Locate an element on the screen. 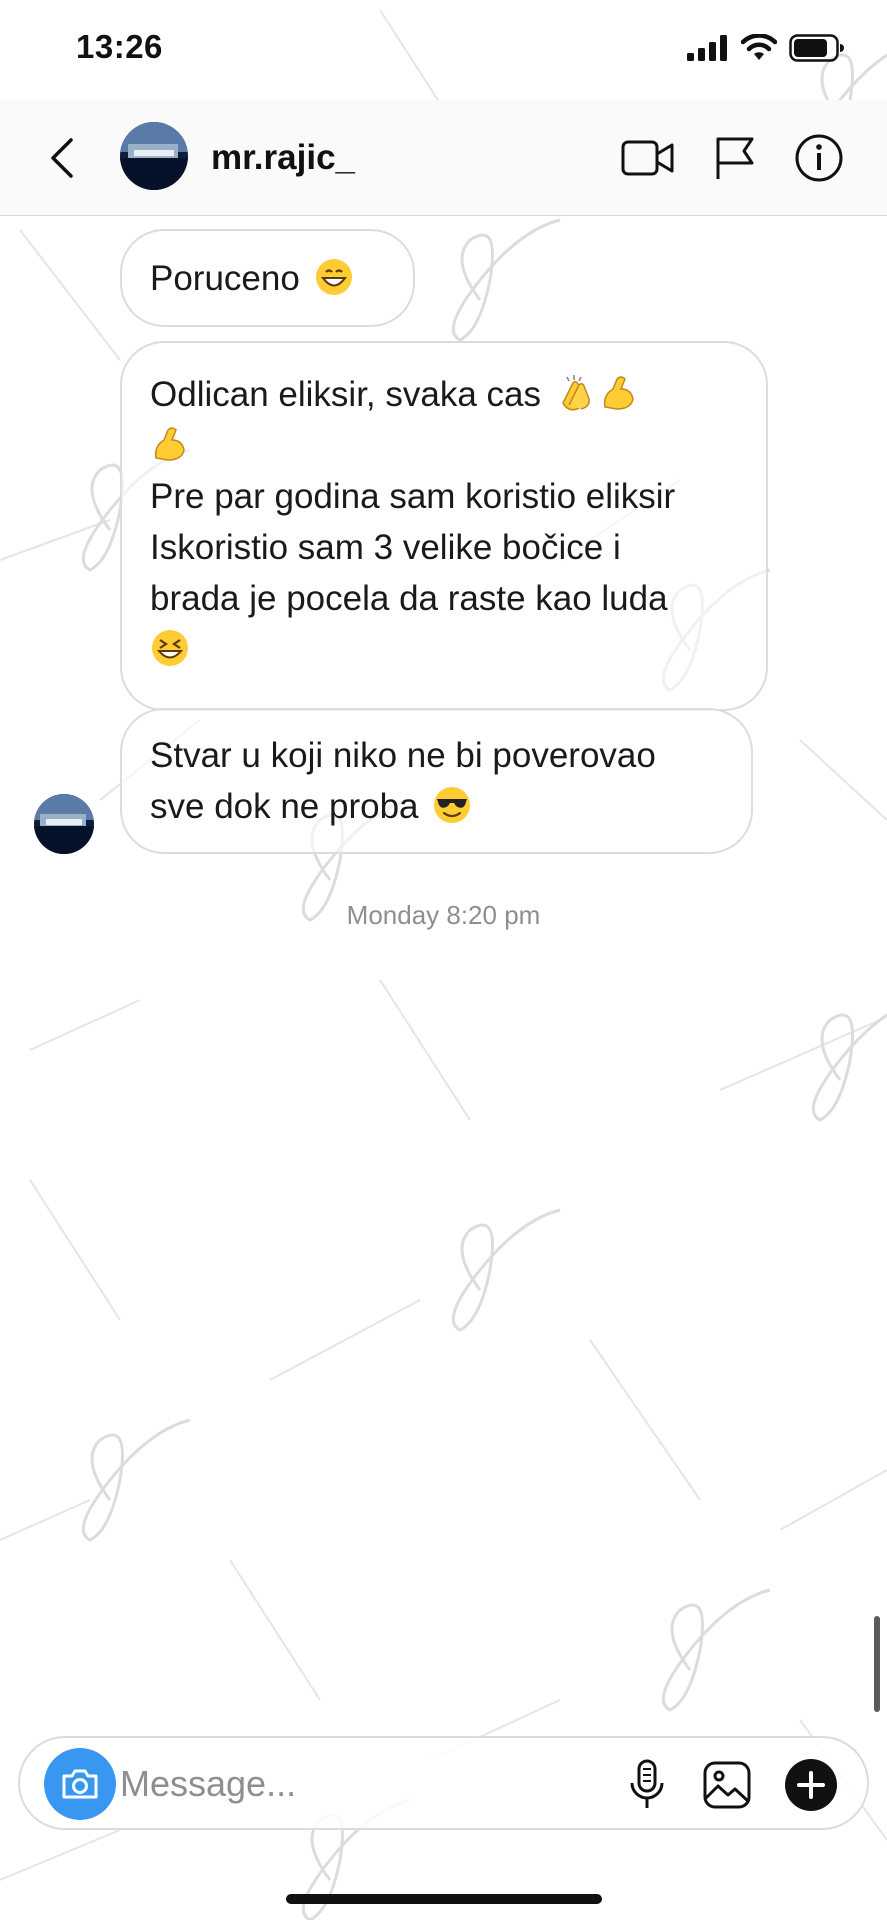 The height and width of the screenshot is (1920, 887). info-icon is located at coordinates (819, 158).